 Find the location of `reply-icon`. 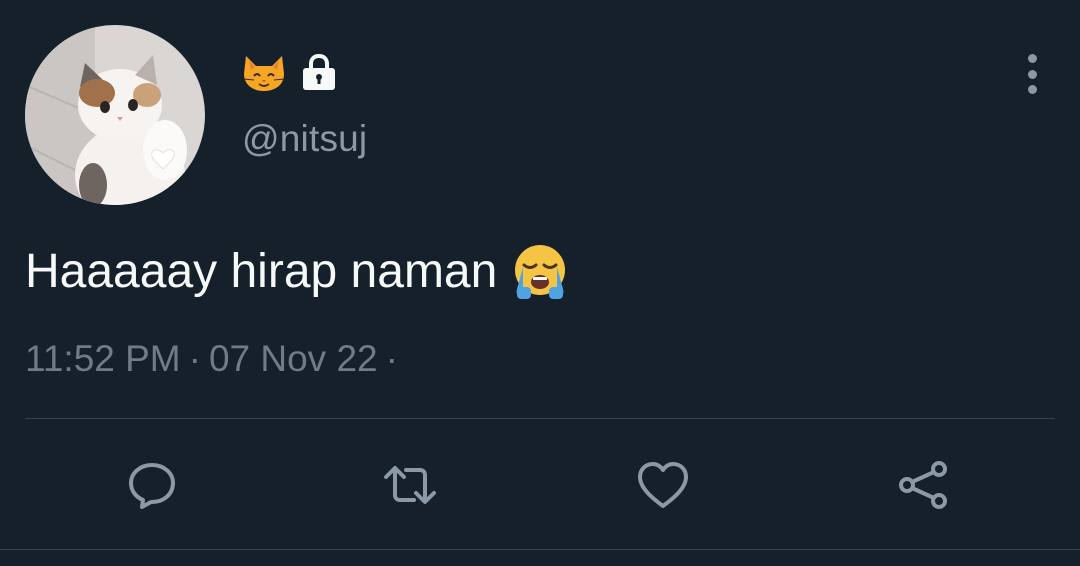

reply-icon is located at coordinates (152, 486).